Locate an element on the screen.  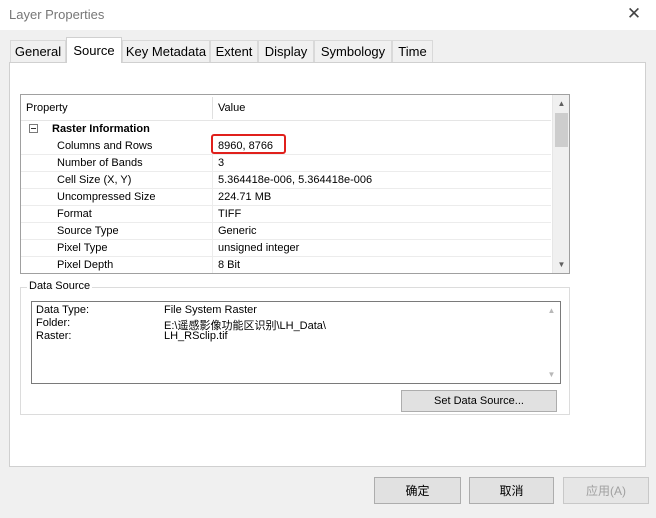
row-label: Columns and Rows is located at coordinates (105, 146).